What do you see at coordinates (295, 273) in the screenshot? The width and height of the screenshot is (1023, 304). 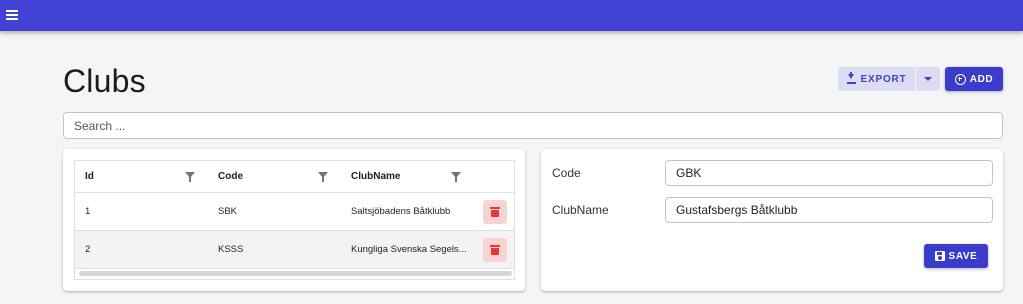 I see `horizontal-scrollbar` at bounding box center [295, 273].